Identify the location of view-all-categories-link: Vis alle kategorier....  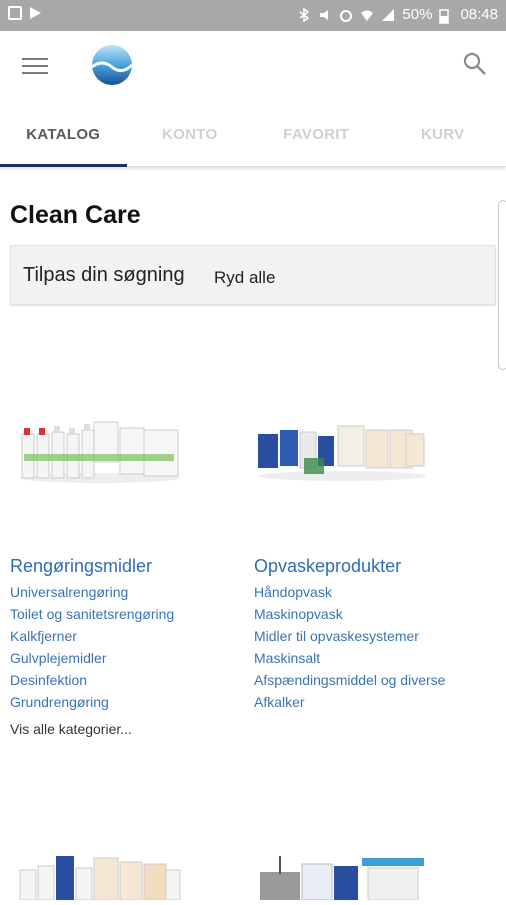
(71, 729).